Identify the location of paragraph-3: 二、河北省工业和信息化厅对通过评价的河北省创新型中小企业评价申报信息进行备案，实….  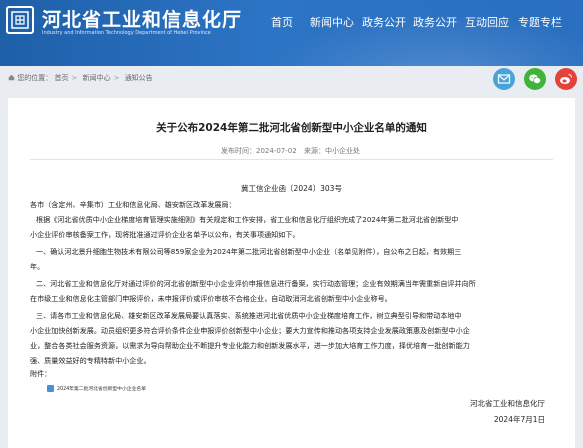
(292, 291).